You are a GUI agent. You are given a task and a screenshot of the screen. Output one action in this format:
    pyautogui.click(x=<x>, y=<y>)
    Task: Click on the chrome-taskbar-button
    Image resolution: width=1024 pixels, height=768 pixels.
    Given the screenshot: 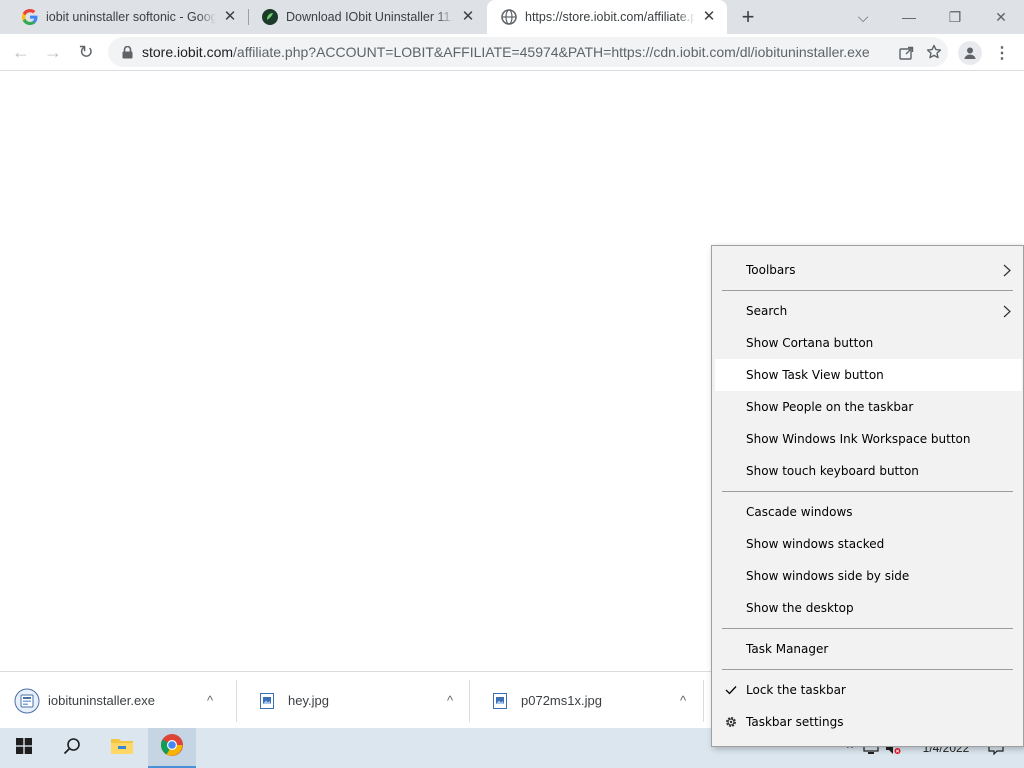 What is the action you would take?
    pyautogui.click(x=172, y=748)
    